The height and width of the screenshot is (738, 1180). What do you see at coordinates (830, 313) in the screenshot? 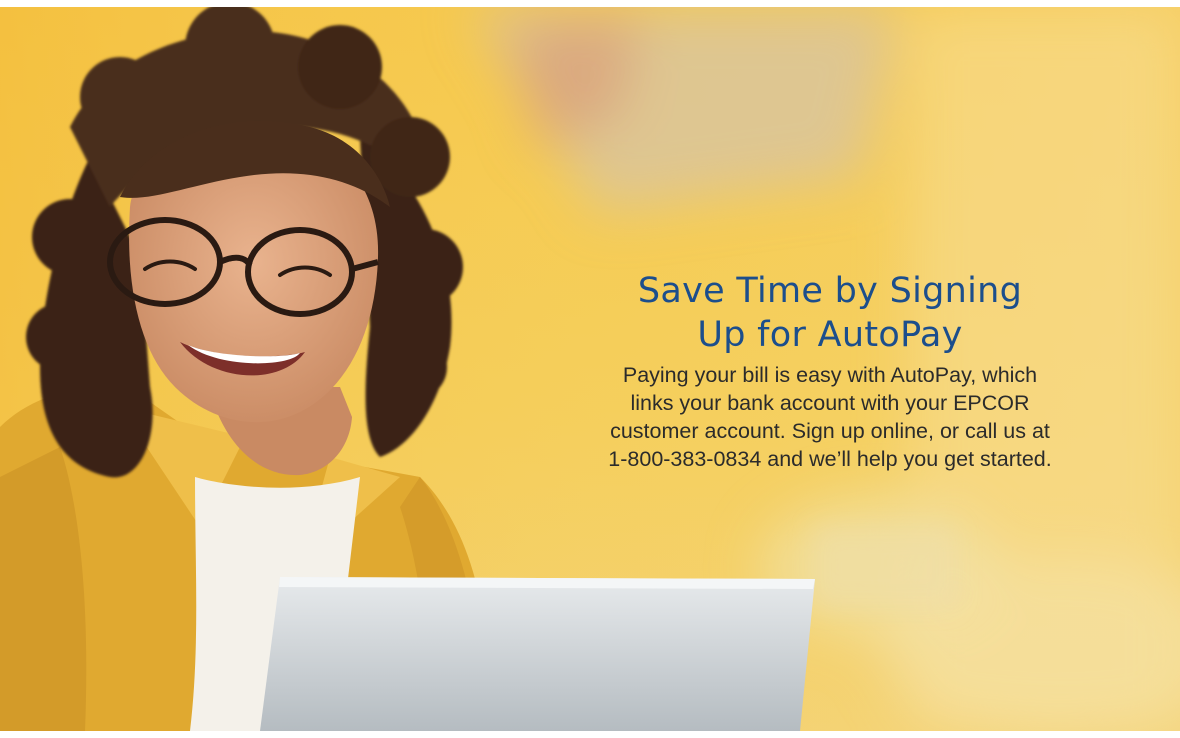
I see `promo-headline: Save Time by Signing Up for AutoPay` at bounding box center [830, 313].